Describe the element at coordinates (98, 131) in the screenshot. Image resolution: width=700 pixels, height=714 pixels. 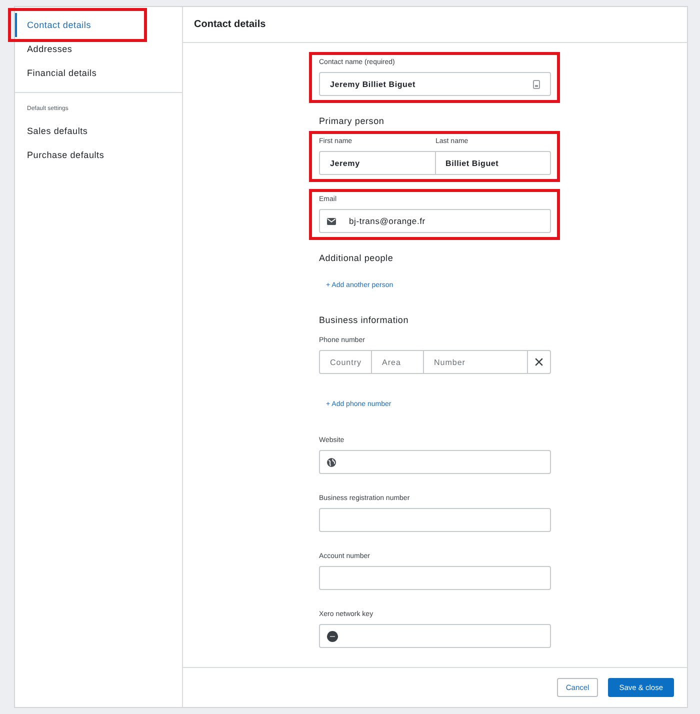
I see `sidebar-item: Sales defaults` at that location.